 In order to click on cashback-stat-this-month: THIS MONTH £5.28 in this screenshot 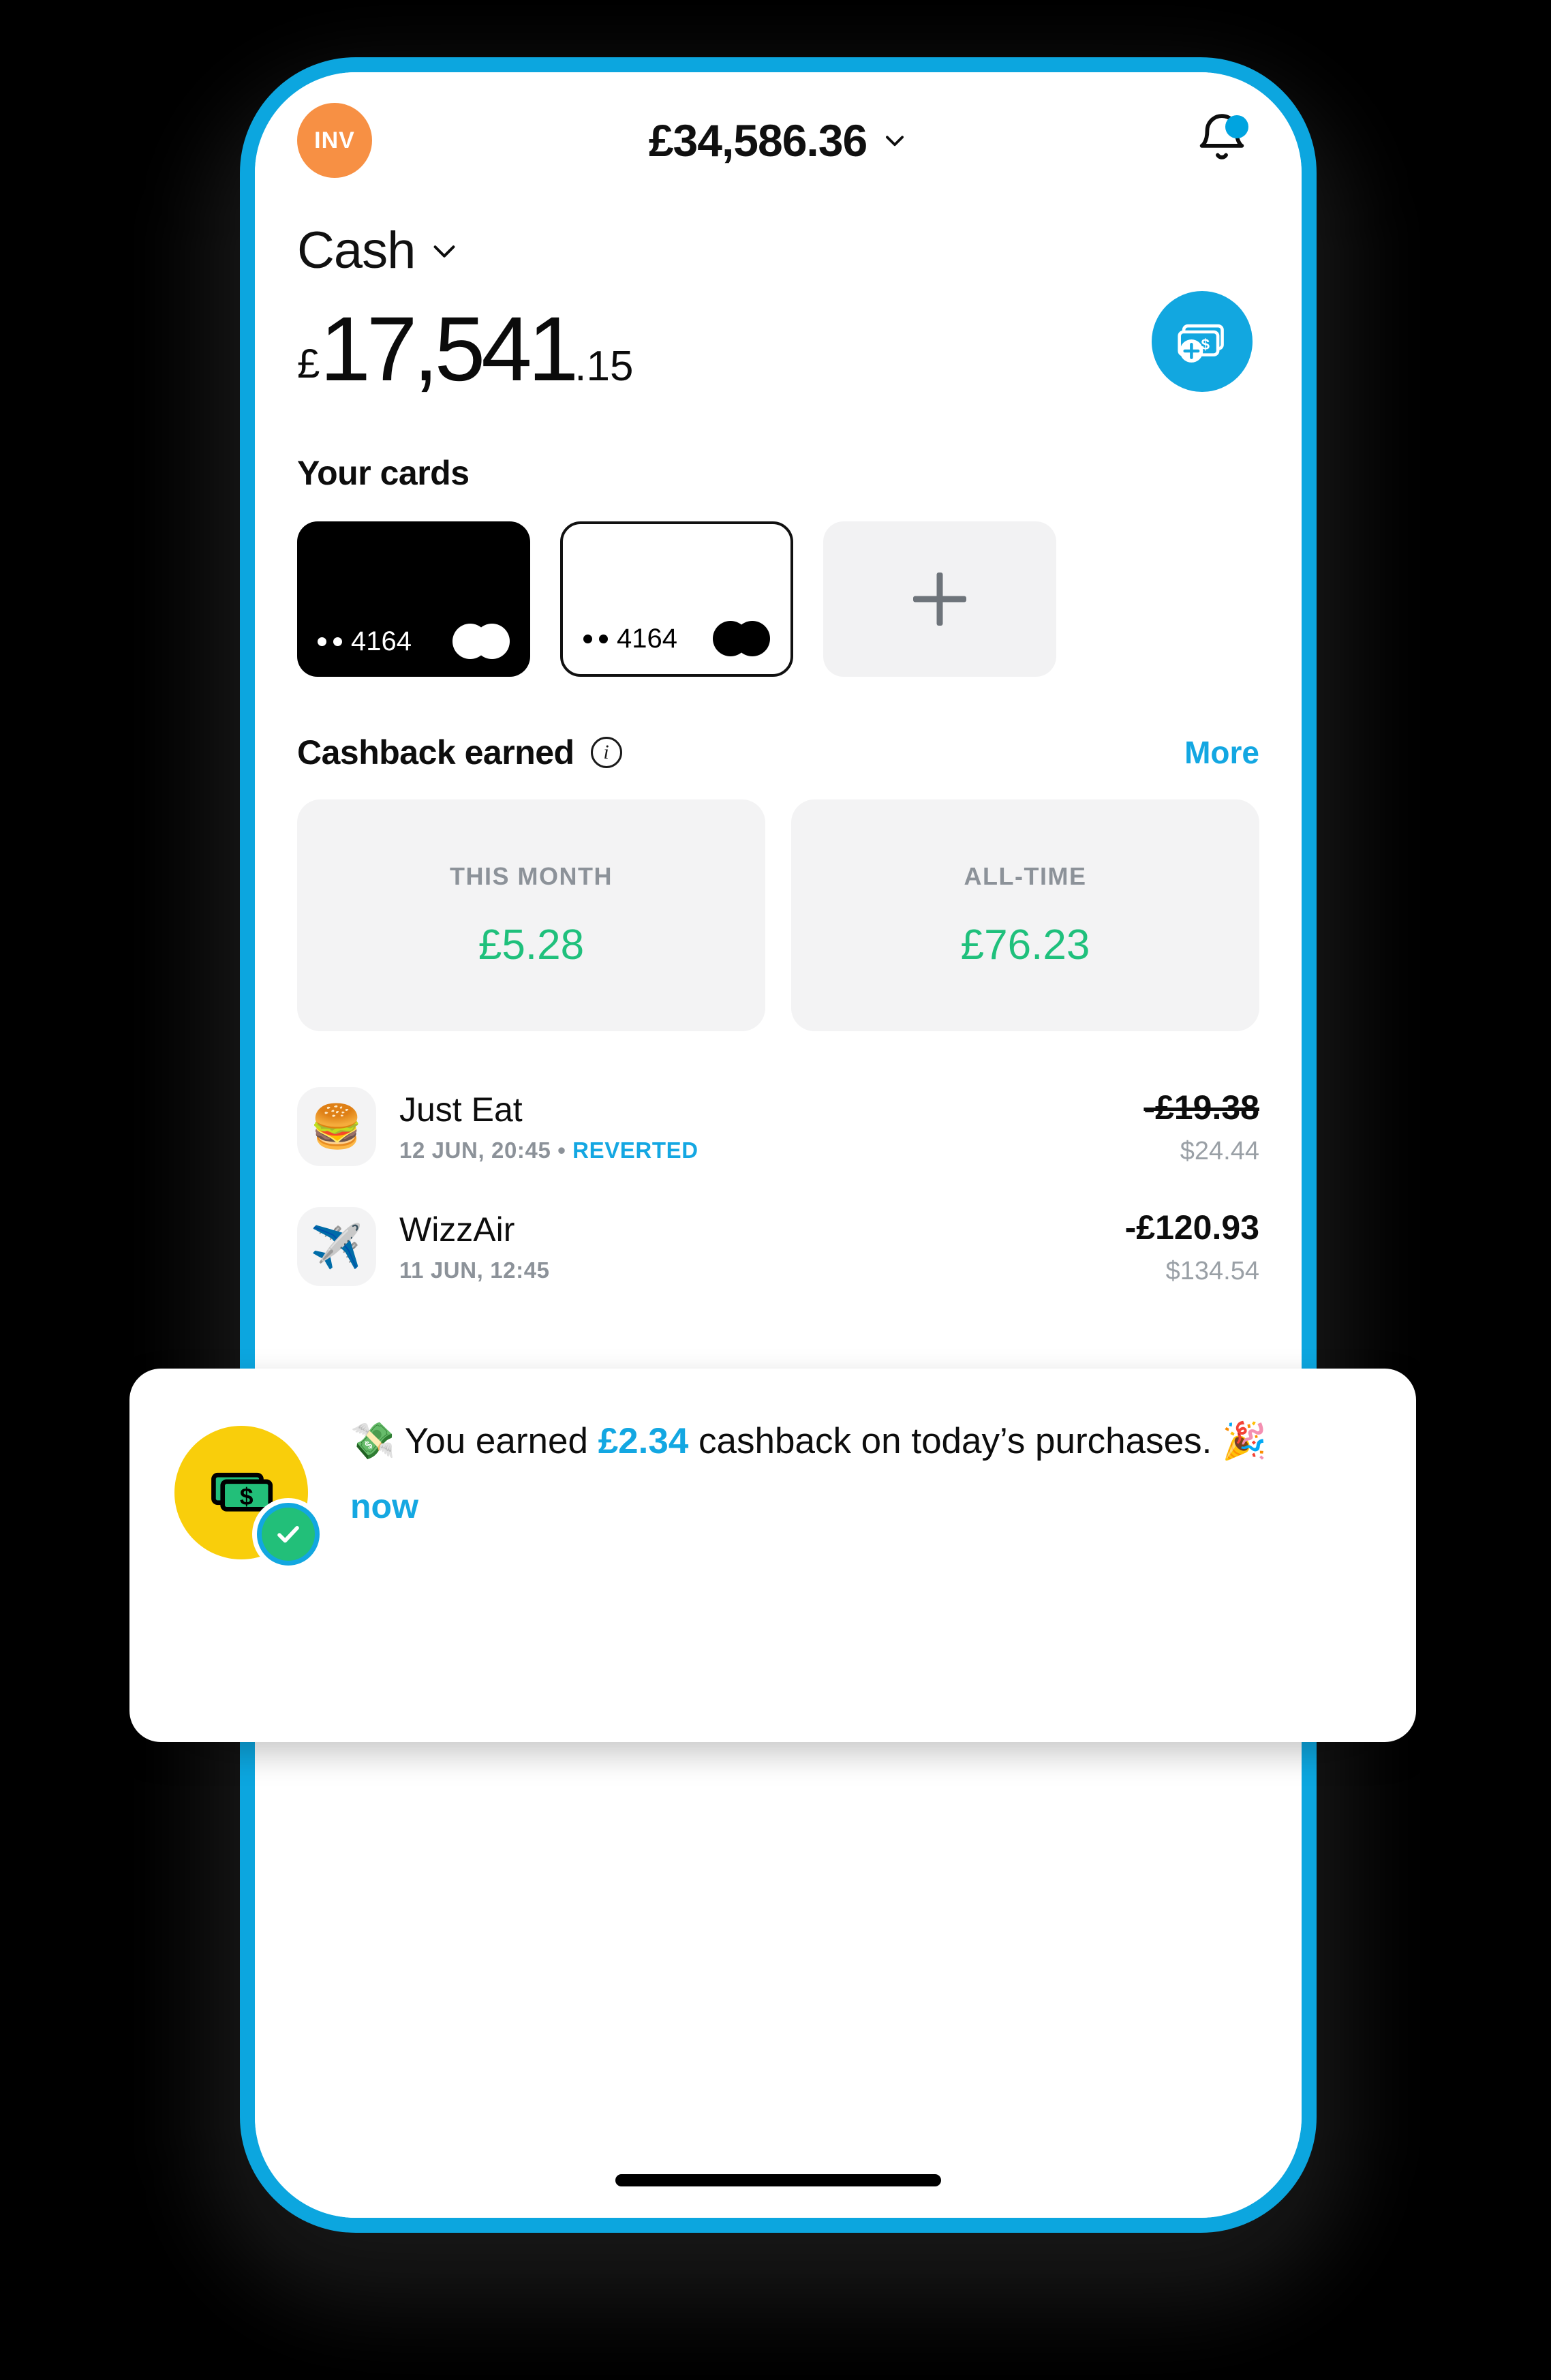, I will do `click(531, 915)`.